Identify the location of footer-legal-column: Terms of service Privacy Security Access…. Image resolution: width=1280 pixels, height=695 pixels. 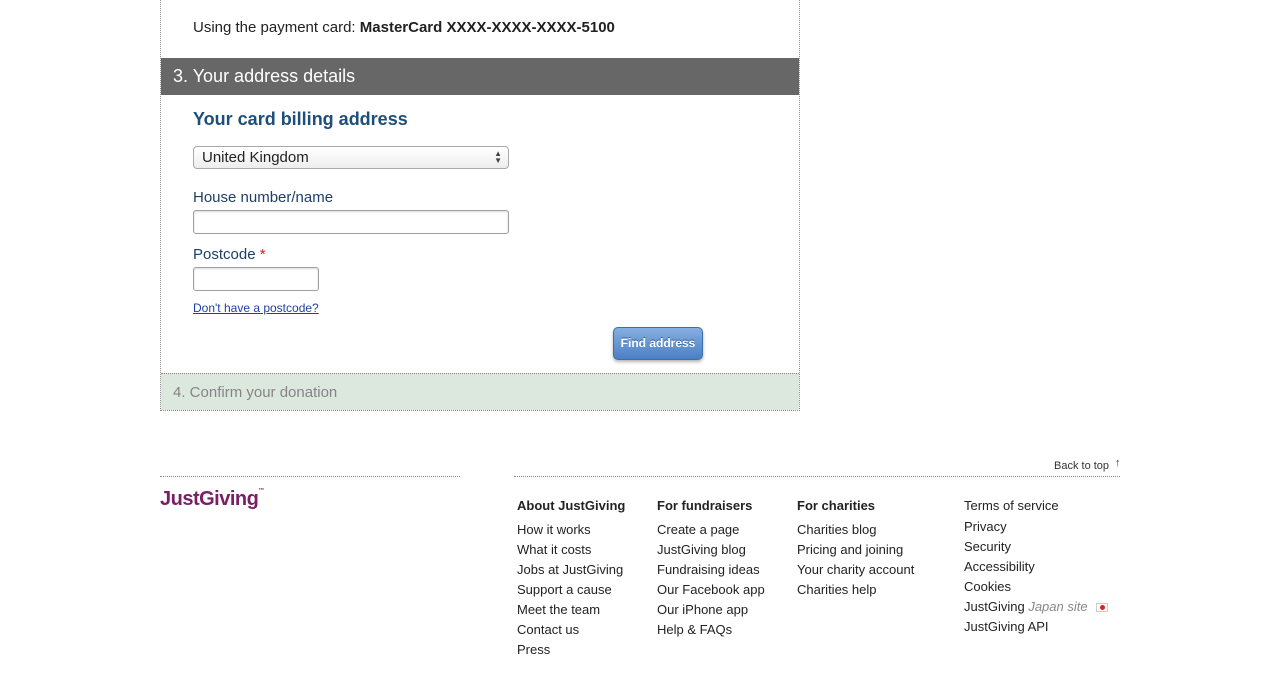
(1036, 567).